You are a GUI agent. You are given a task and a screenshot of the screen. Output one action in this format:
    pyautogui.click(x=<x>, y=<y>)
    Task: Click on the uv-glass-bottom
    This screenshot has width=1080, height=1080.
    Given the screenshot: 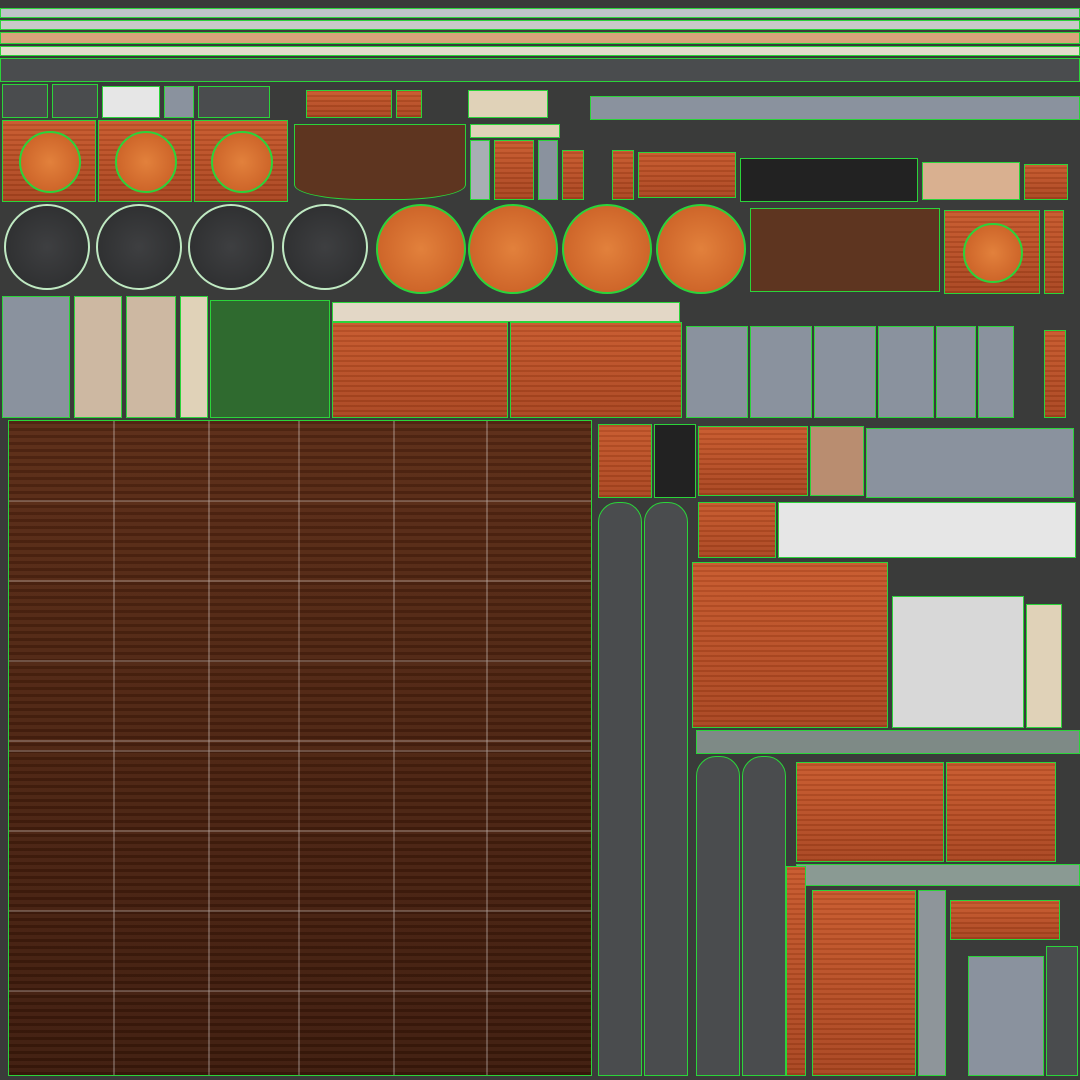 What is the action you would take?
    pyautogui.click(x=1006, y=1016)
    